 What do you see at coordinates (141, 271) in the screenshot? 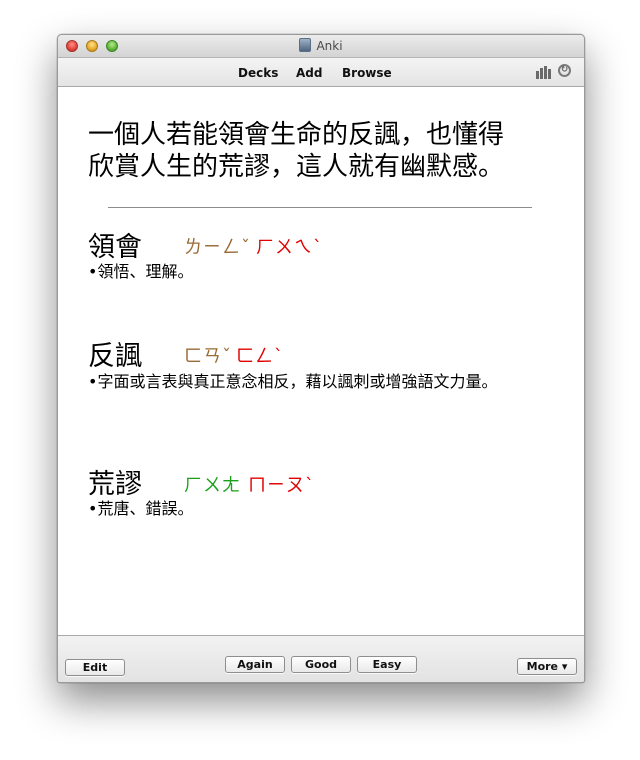
I see `entry-definition: •領悟、理解。` at bounding box center [141, 271].